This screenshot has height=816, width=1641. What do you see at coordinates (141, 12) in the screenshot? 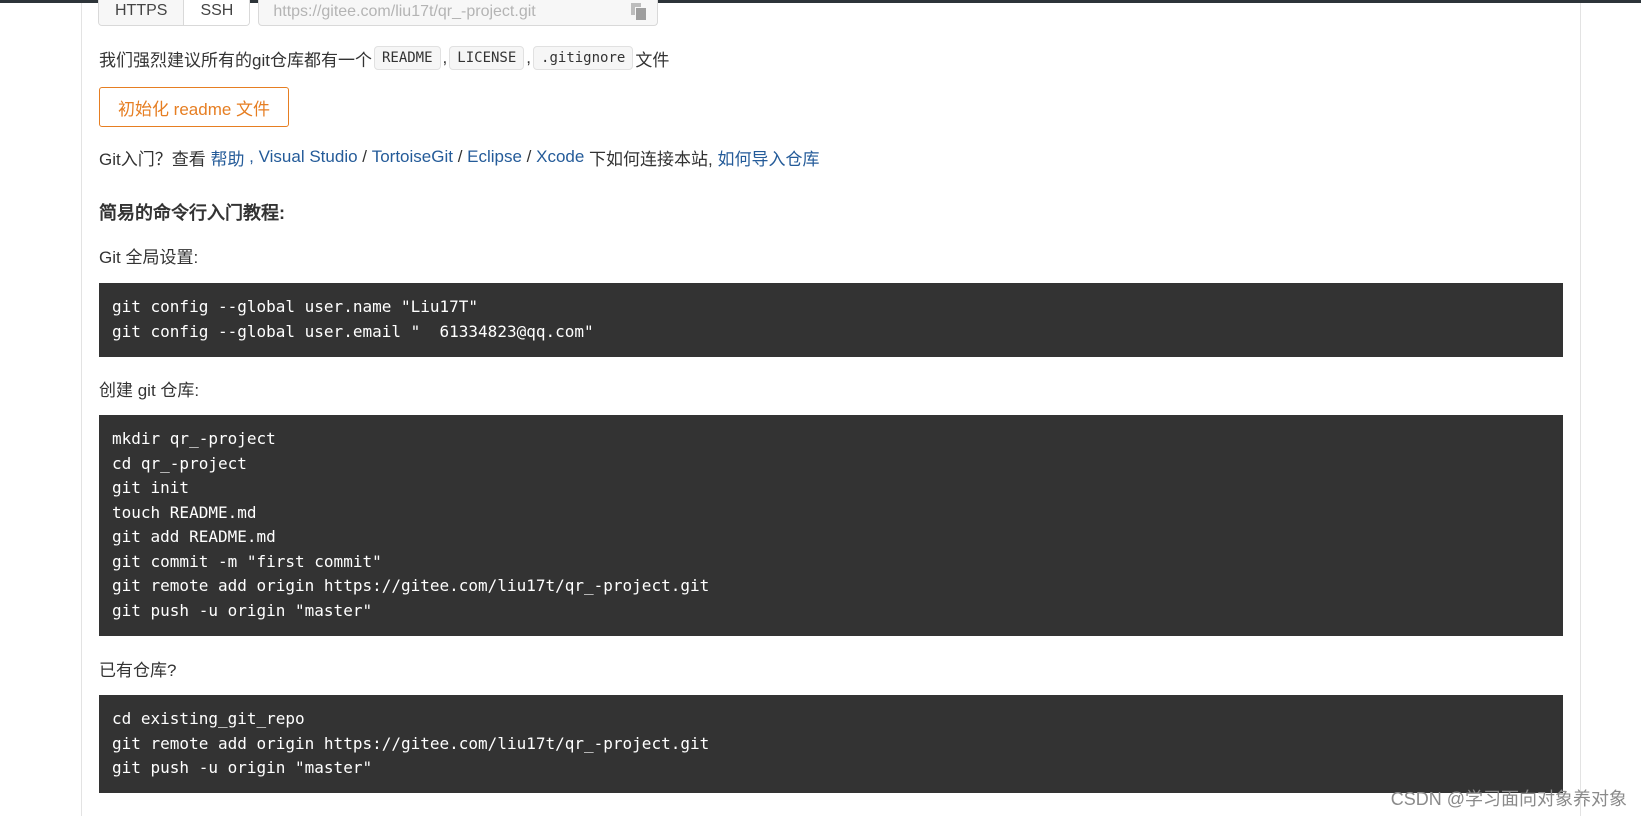
I see `https-tab: HTTPS` at bounding box center [141, 12].